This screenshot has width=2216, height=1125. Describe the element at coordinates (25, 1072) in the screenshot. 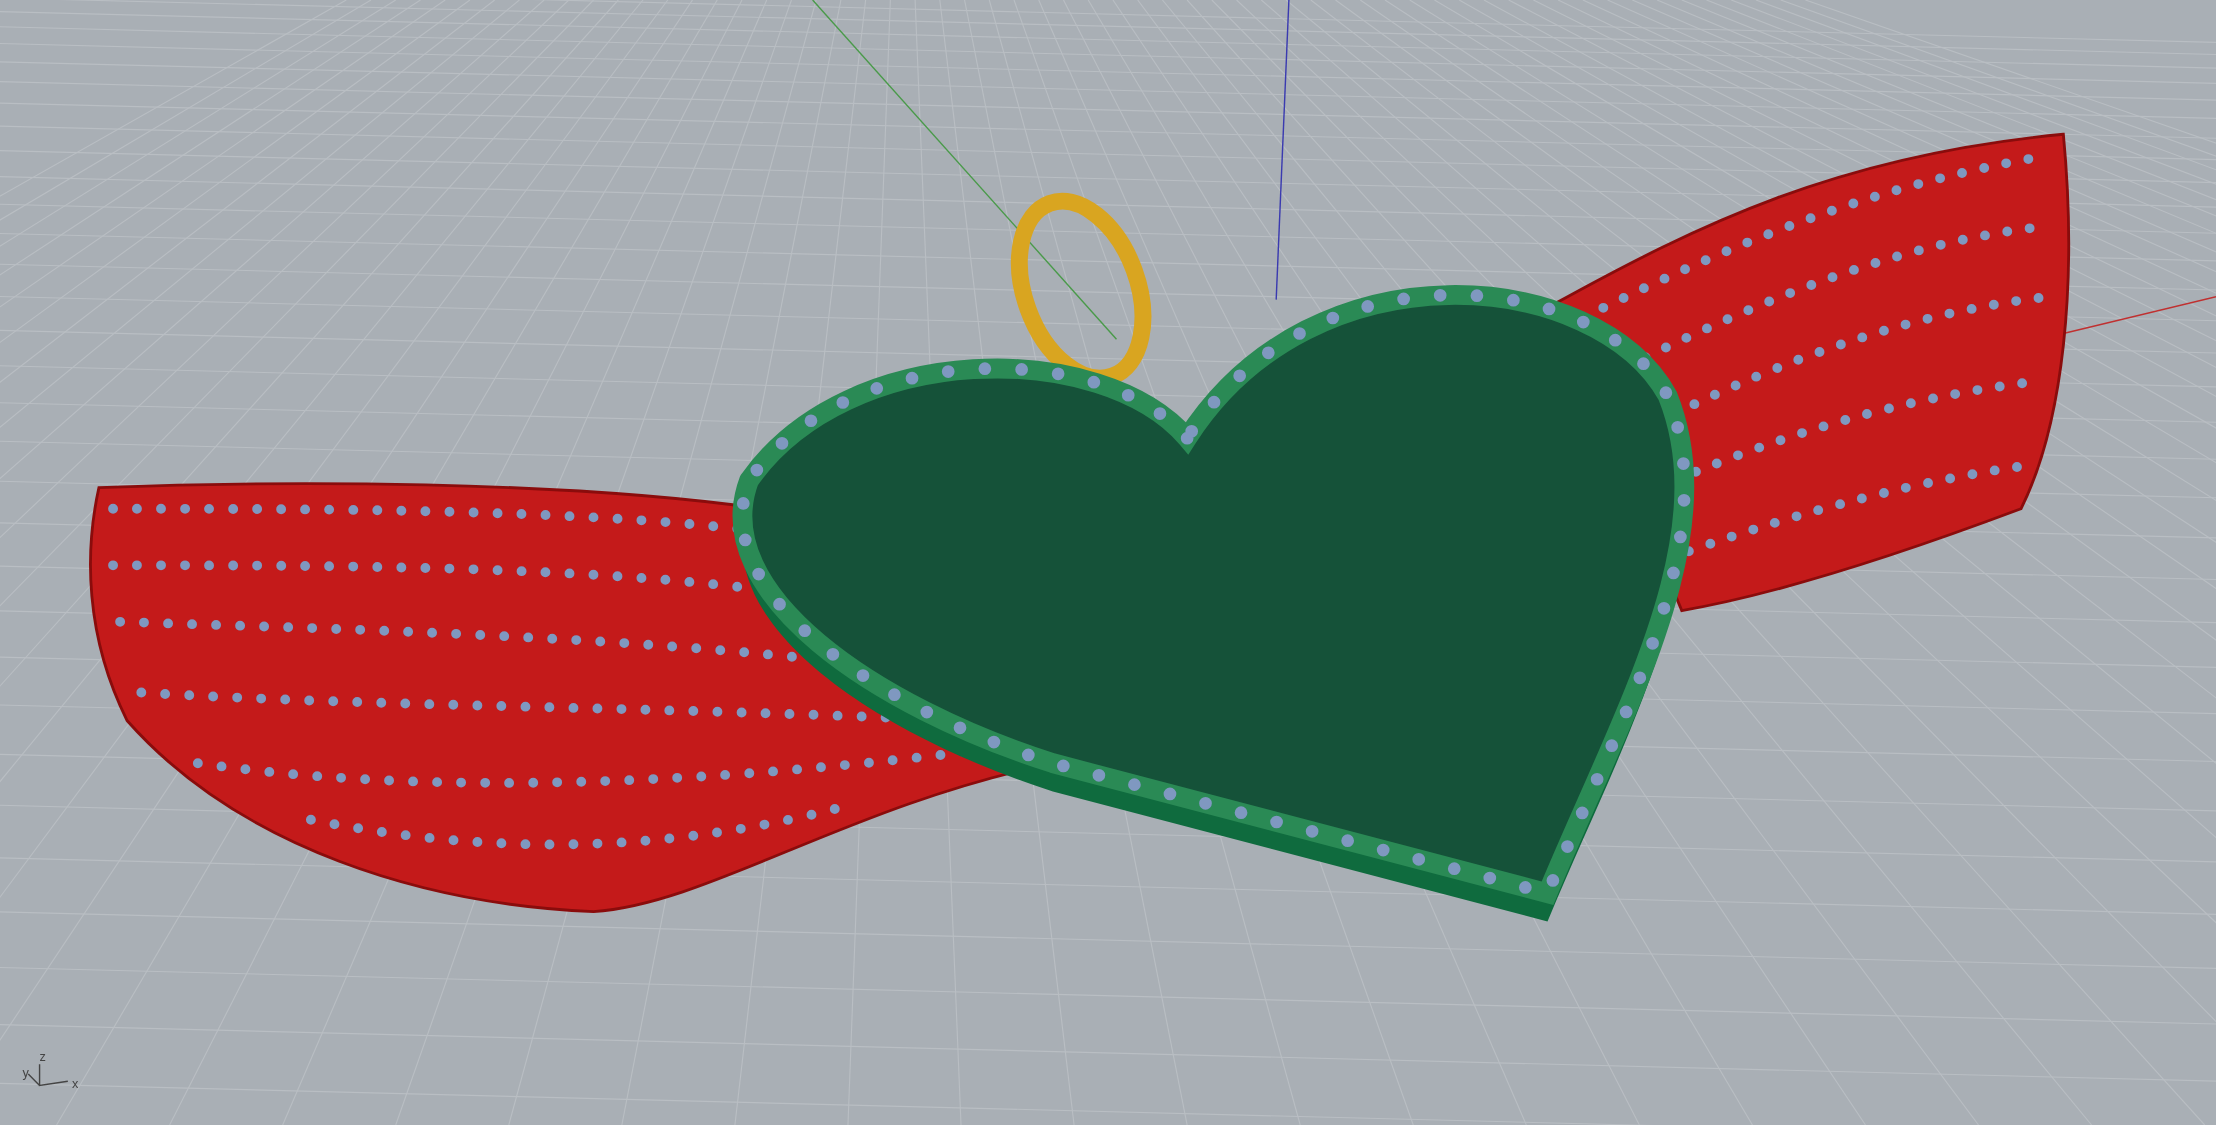

I see `axis-label: y` at that location.